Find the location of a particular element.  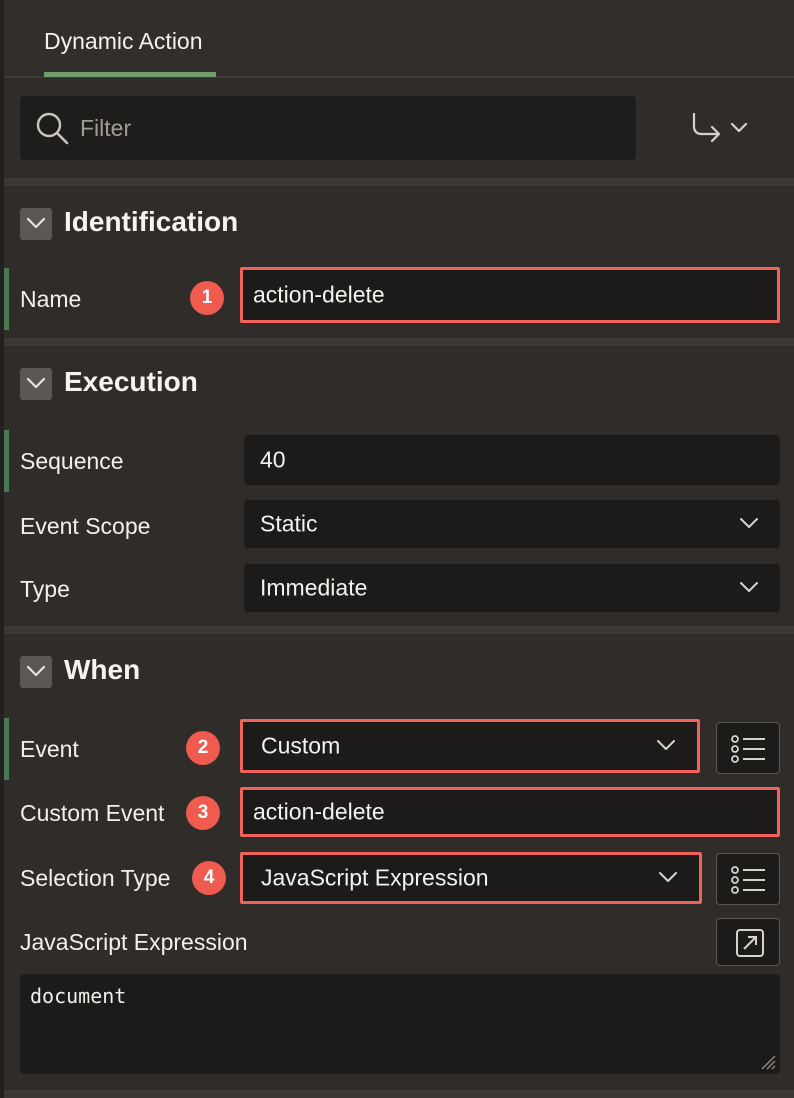

js-expression-editor: document is located at coordinates (400, 1024).